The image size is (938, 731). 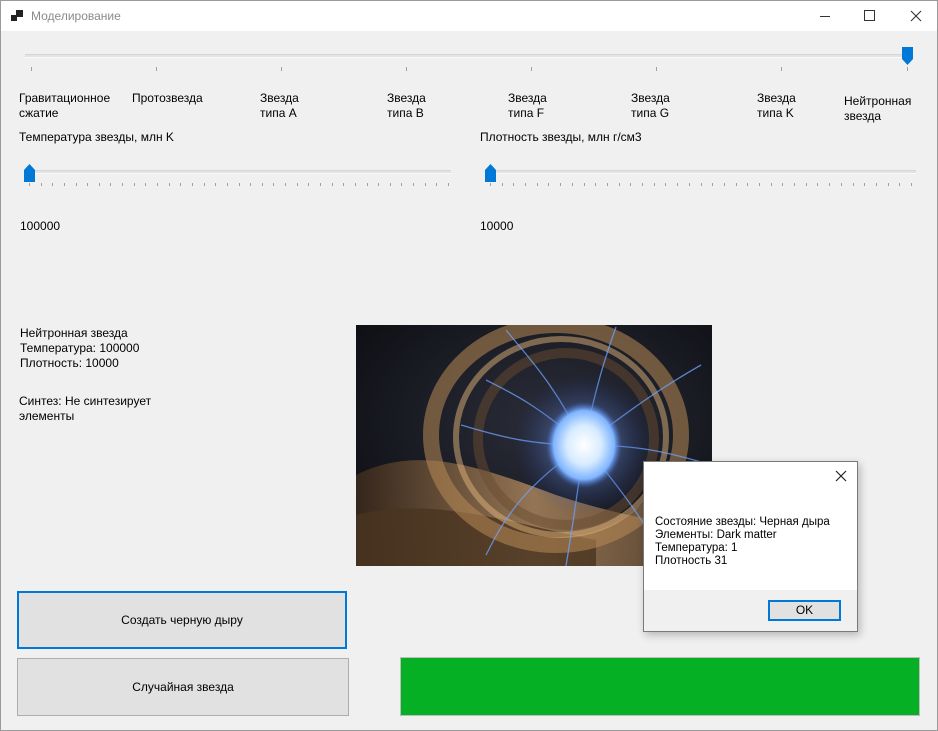 I want to click on density-label: Плотность звезды, млн г/см3, so click(x=561, y=137).